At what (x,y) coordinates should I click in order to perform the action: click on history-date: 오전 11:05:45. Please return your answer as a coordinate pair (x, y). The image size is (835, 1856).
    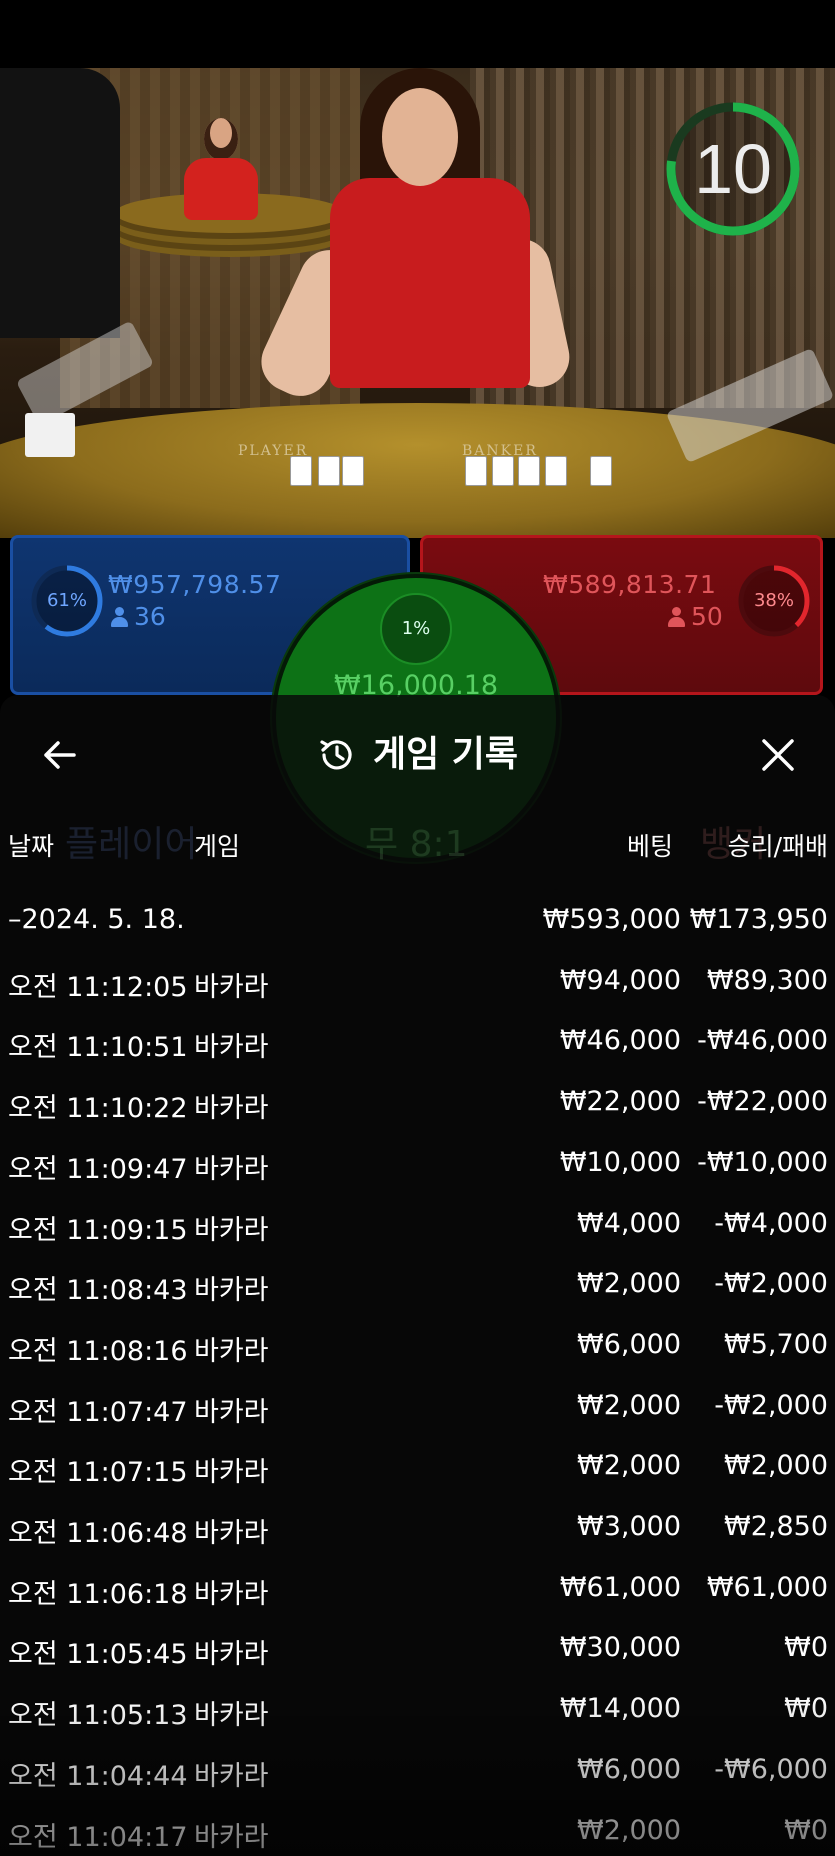
    Looking at the image, I should click on (98, 1655).